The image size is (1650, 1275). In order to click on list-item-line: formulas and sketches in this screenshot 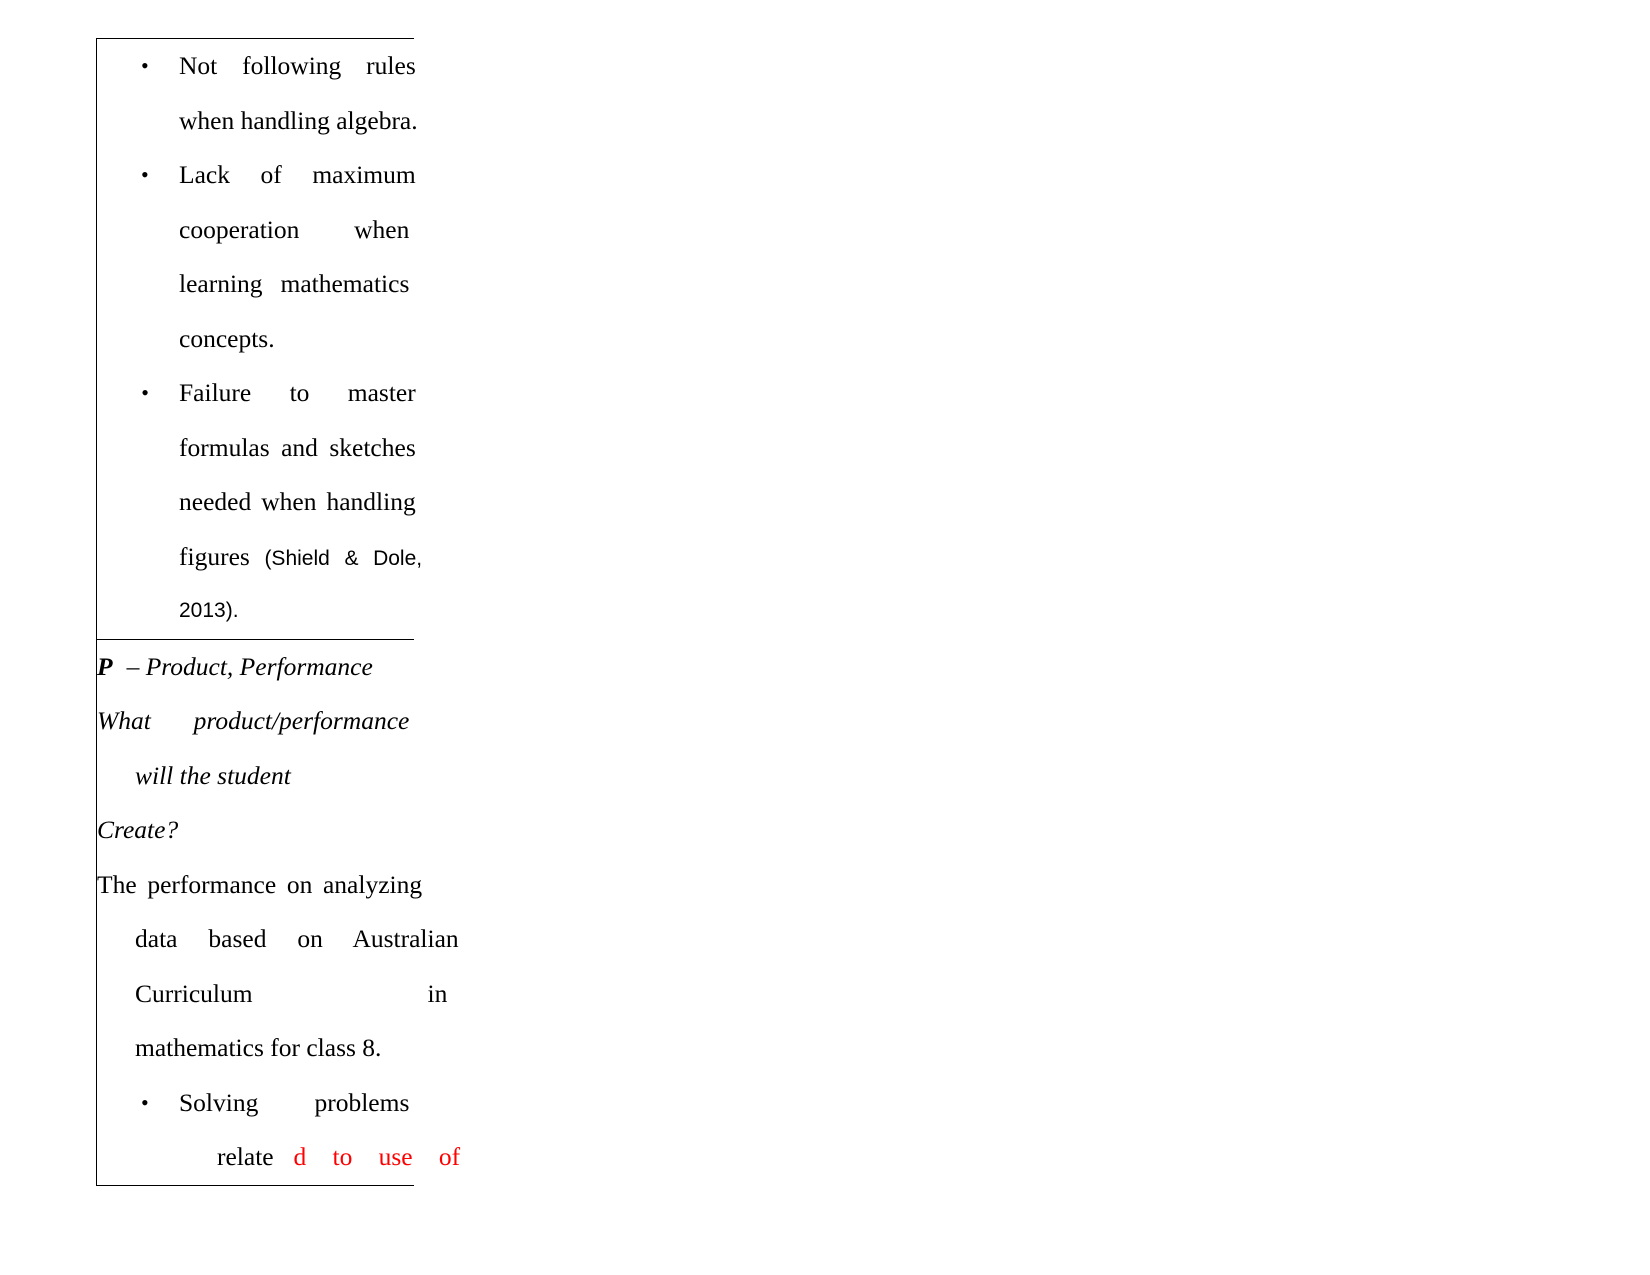, I will do `click(297, 447)`.